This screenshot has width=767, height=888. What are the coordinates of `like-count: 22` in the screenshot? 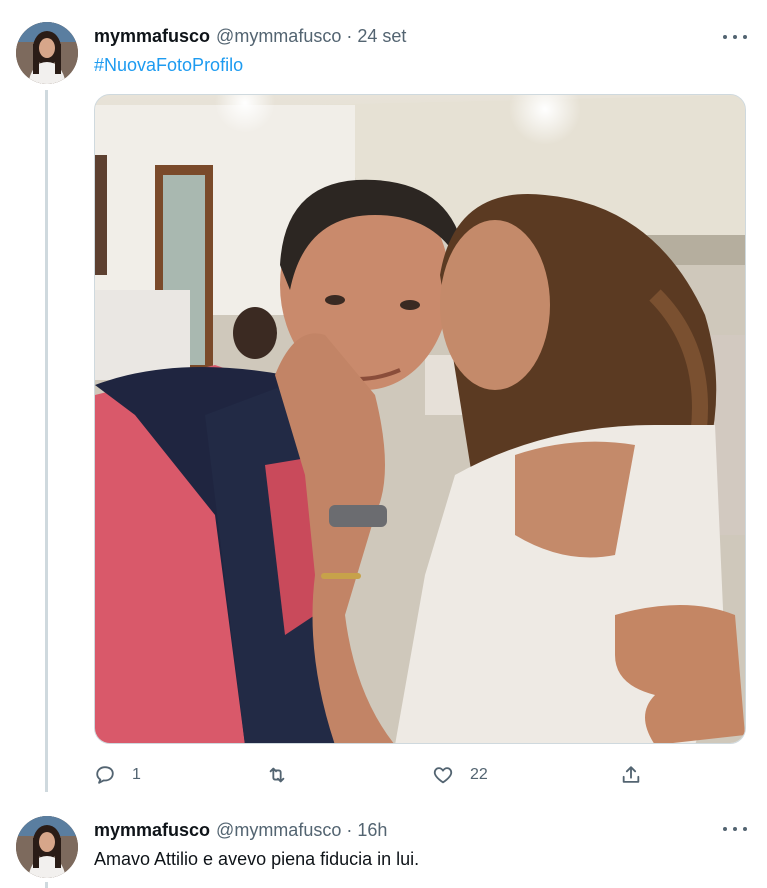 It's located at (479, 774).